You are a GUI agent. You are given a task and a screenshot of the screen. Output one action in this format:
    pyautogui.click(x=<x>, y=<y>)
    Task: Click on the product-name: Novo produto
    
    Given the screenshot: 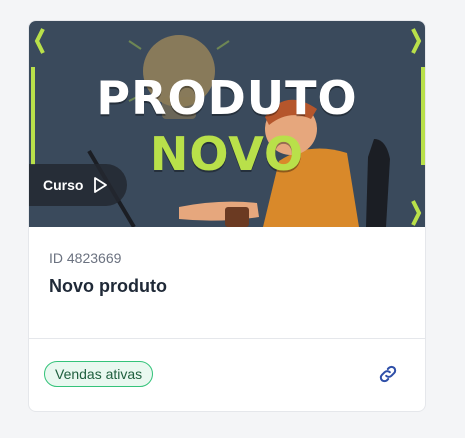 What is the action you would take?
    pyautogui.click(x=227, y=286)
    